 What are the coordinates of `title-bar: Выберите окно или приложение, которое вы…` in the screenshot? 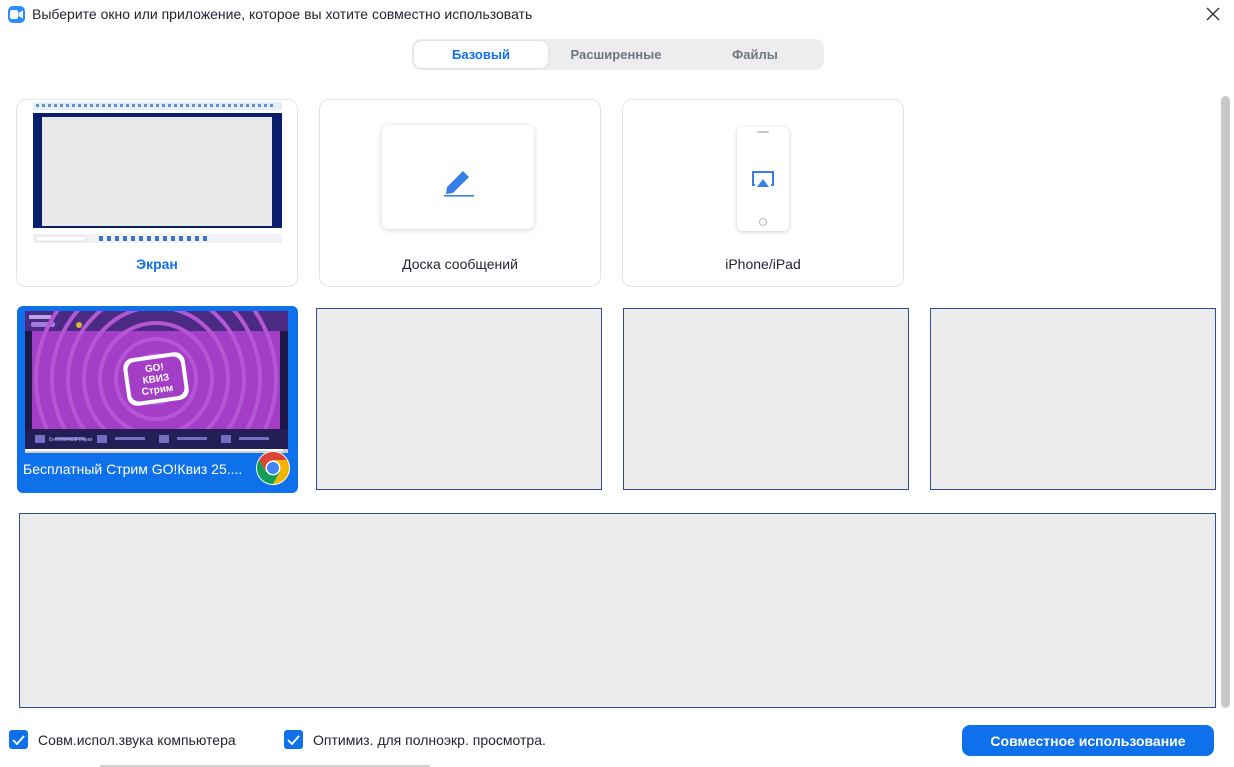 It's located at (617, 15).